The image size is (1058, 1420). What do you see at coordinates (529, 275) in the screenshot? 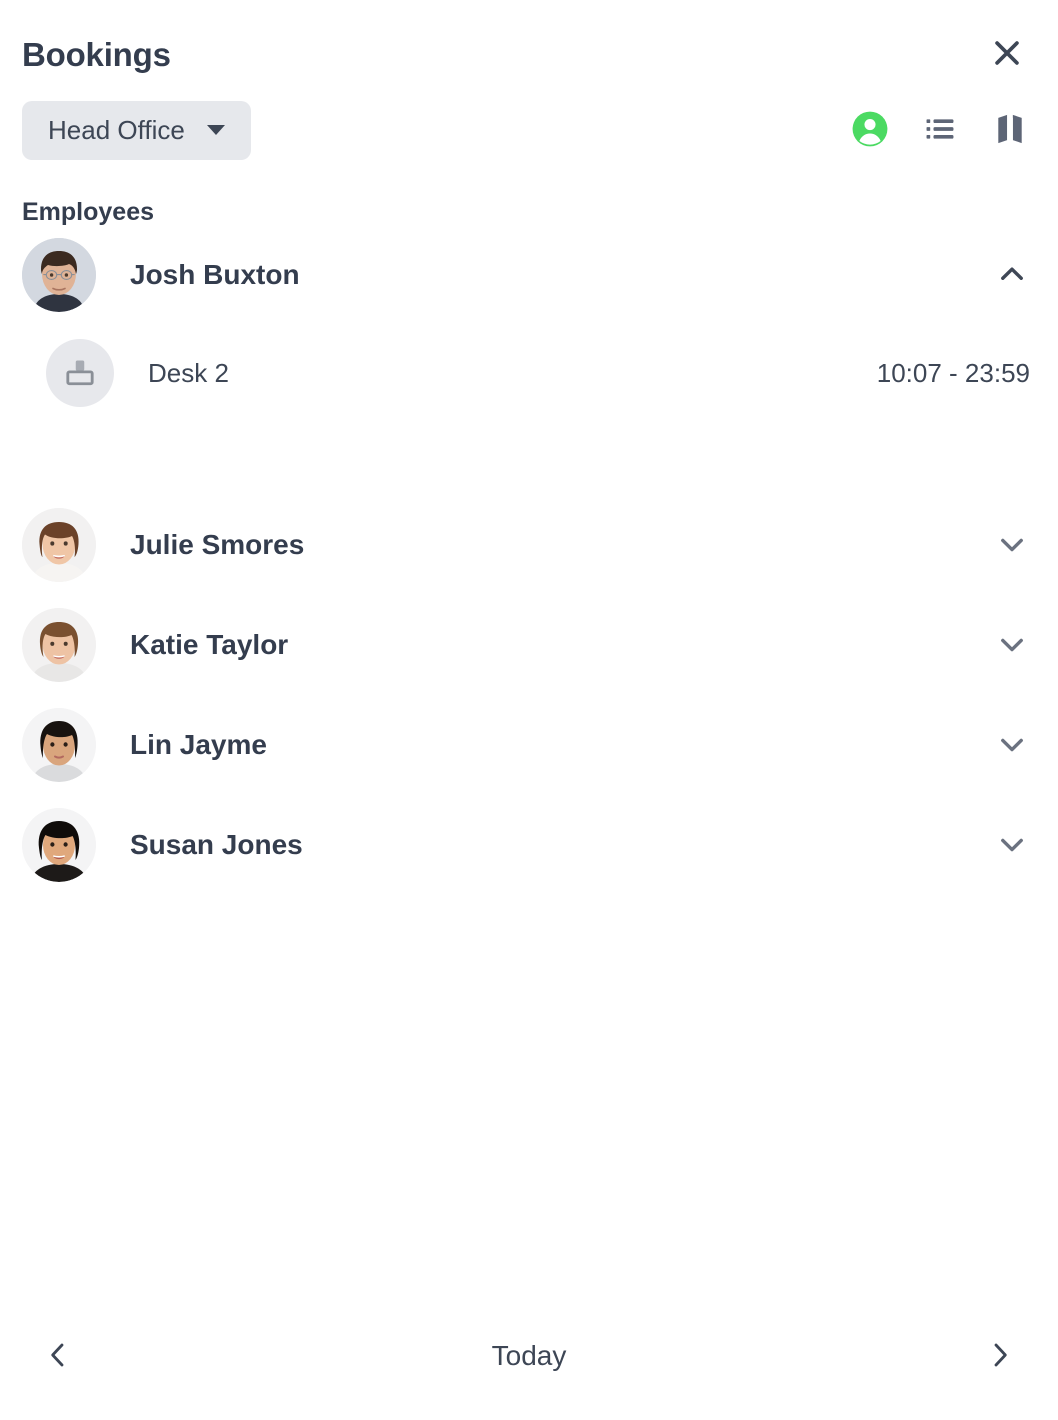
I see `employee-row-josh-buxton: Josh Buxton` at bounding box center [529, 275].